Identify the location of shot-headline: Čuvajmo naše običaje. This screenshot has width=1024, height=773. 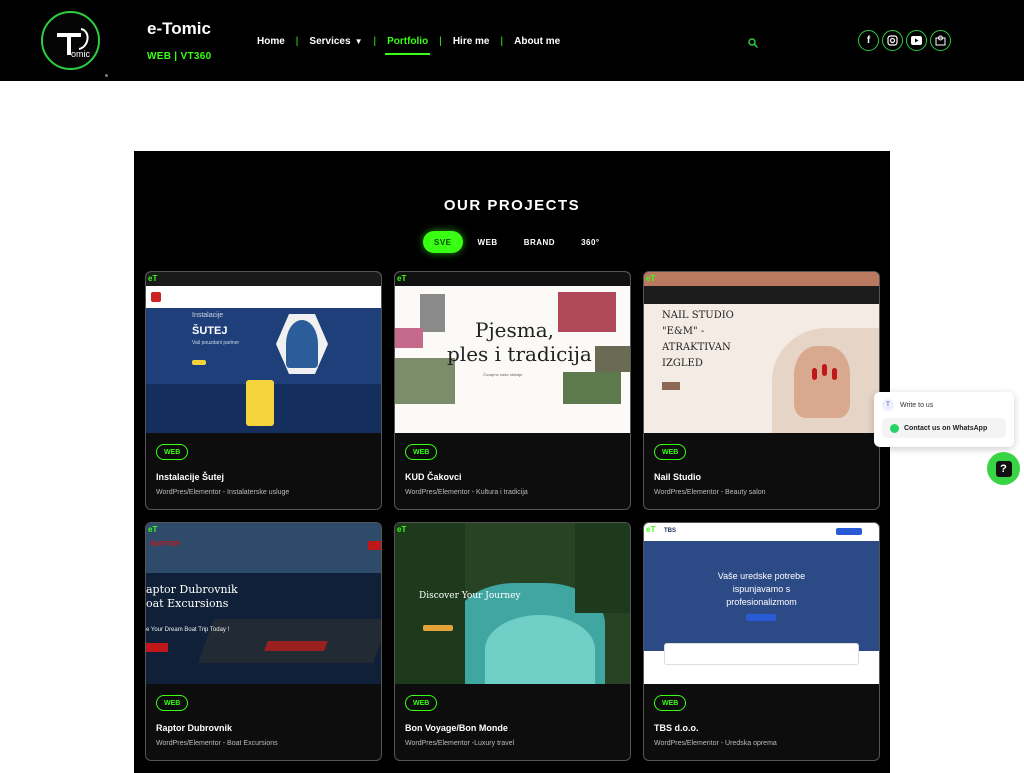
(503, 374).